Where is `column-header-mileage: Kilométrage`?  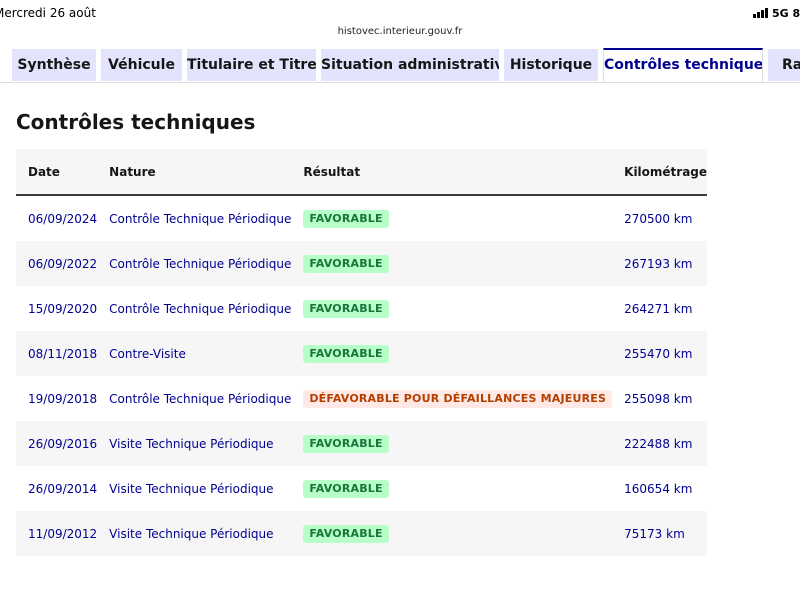 column-header-mileage: Kilométrage is located at coordinates (660, 172).